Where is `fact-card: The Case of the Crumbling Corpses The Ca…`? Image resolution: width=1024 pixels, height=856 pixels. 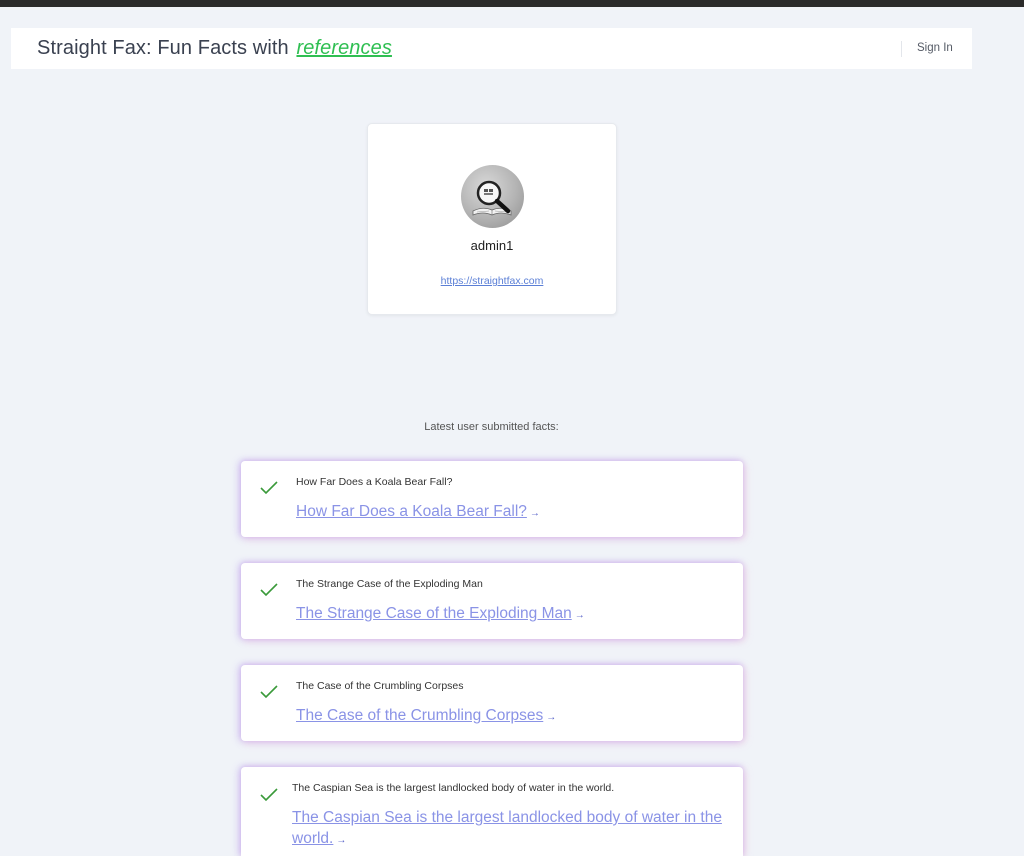
fact-card: The Case of the Crumbling Corpses The Ca… is located at coordinates (492, 703).